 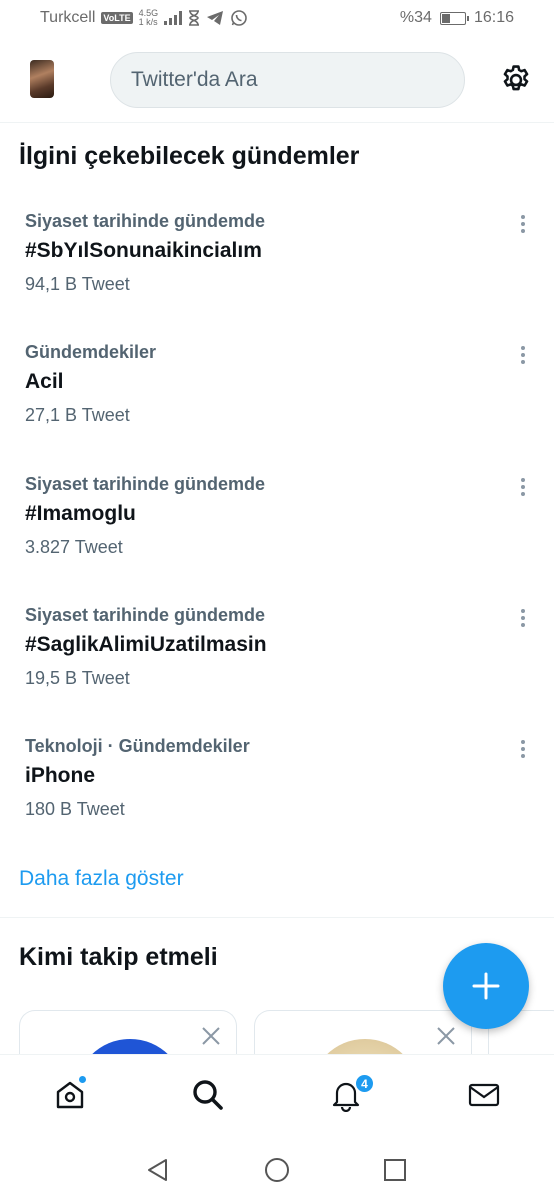 What do you see at coordinates (75, 809) in the screenshot?
I see `trend-tweet-count: 180 B Tweet` at bounding box center [75, 809].